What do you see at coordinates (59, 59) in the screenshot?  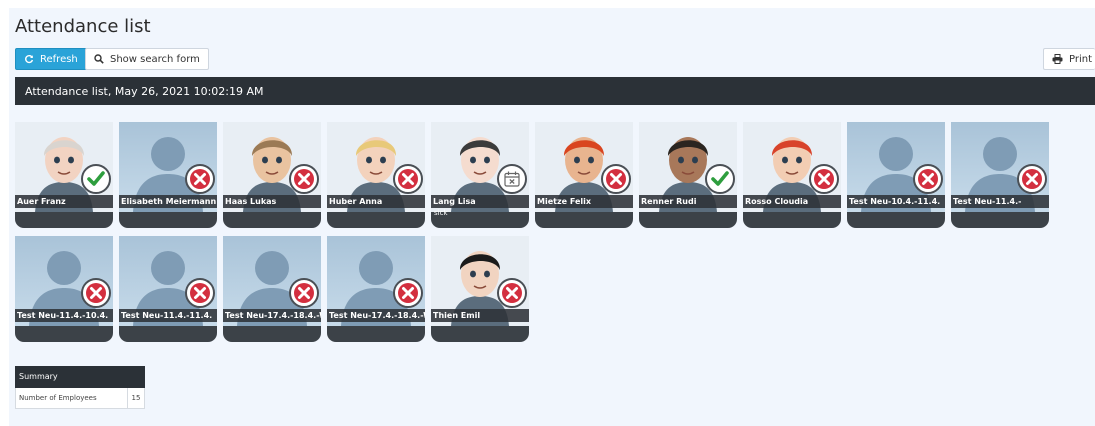 I see `refresh-label: Refresh` at bounding box center [59, 59].